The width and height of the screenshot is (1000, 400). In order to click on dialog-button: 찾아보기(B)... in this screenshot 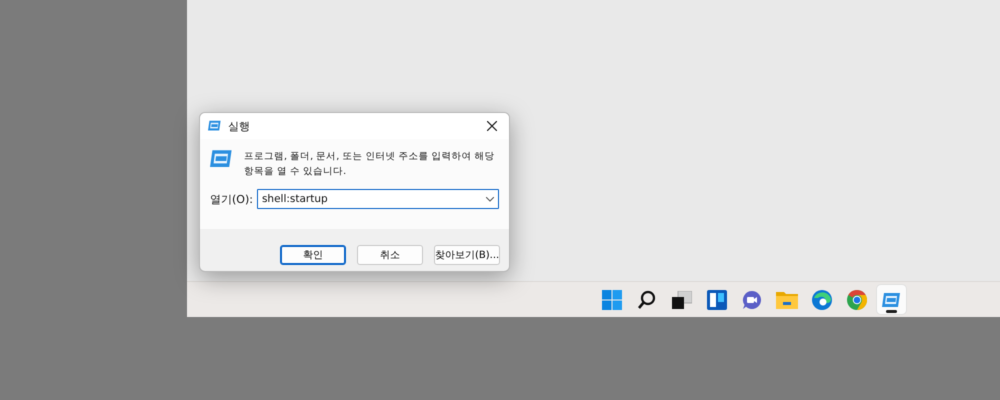, I will do `click(467, 255)`.